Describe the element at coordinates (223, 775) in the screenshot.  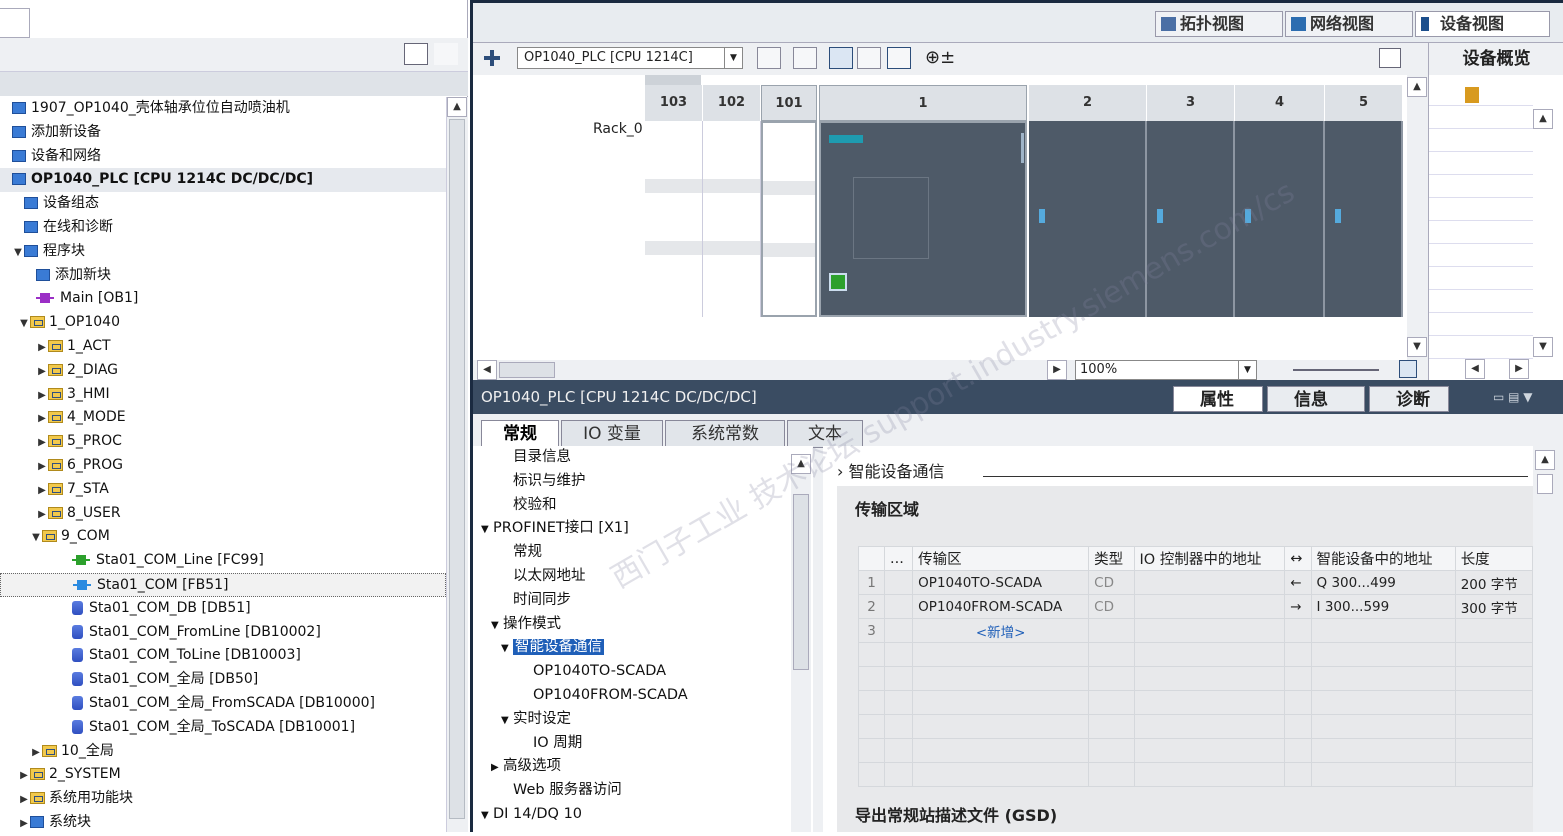
I see `tree-item: ▶ 2_SYSTEM` at that location.